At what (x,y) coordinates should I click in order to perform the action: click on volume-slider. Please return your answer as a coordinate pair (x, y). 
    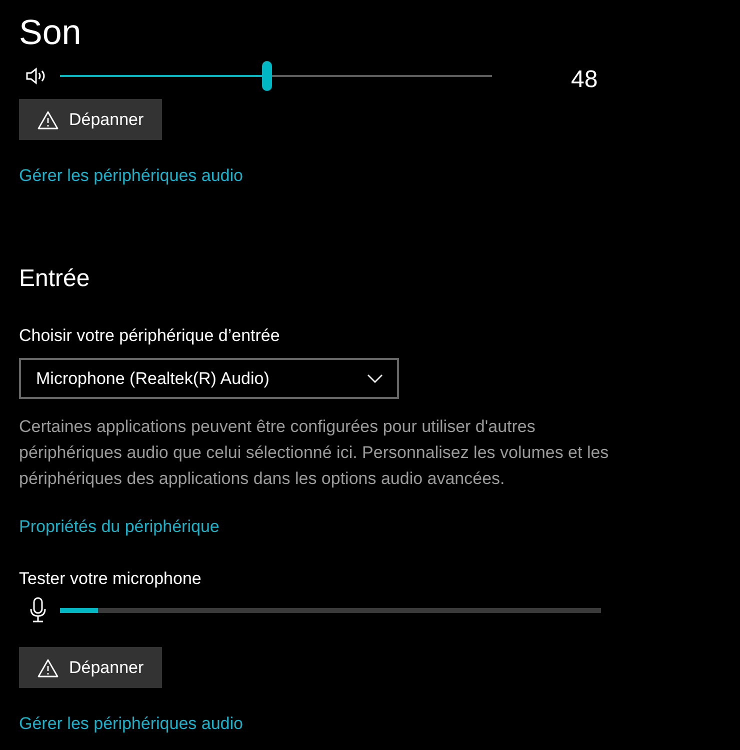
    Looking at the image, I should click on (276, 76).